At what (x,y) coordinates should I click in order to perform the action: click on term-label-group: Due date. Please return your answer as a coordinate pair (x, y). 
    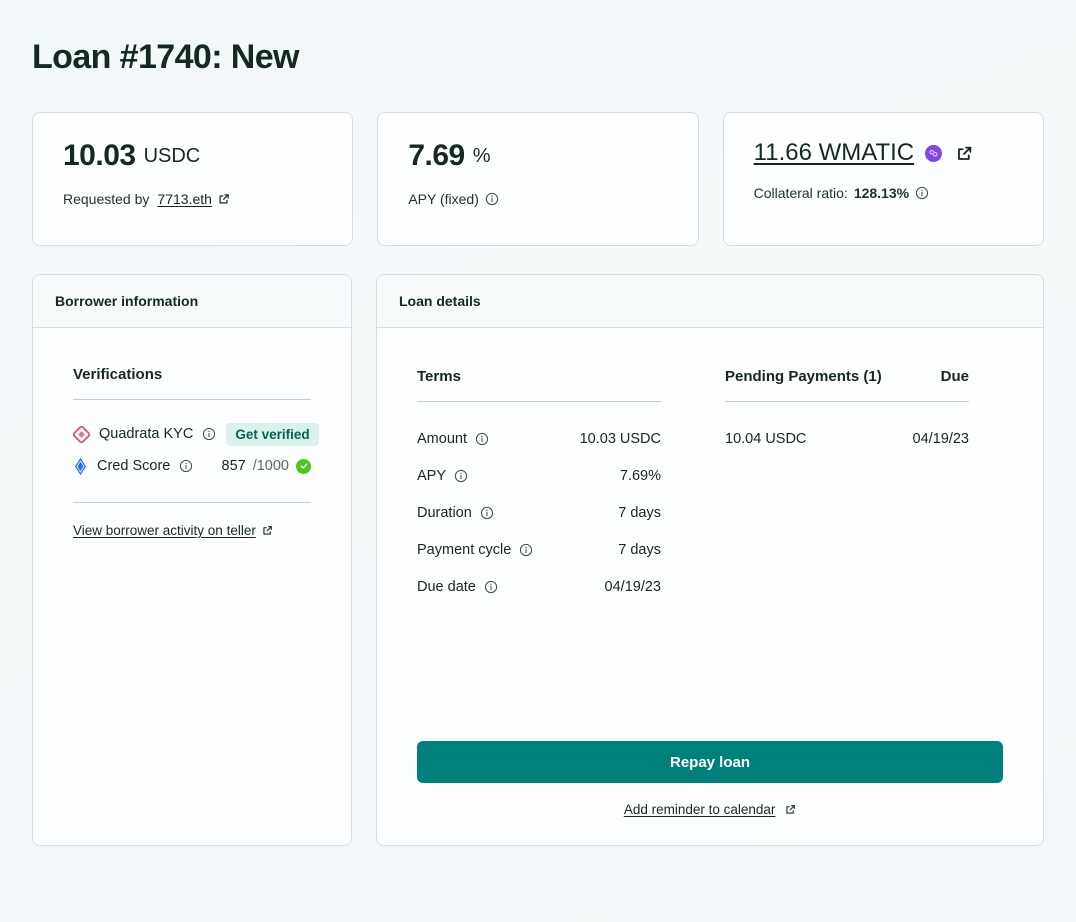
    Looking at the image, I should click on (457, 587).